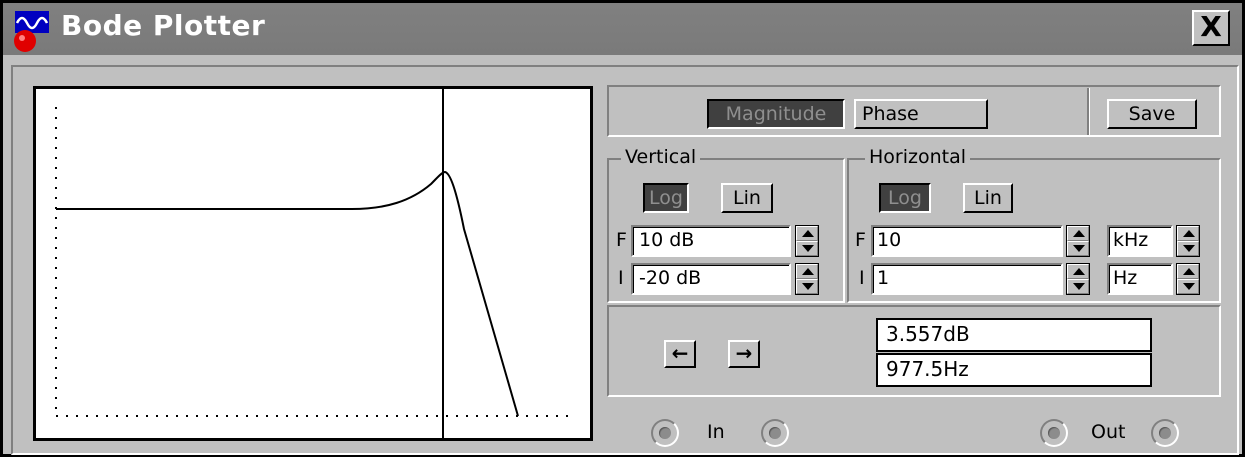 The width and height of the screenshot is (1245, 457). I want to click on horizontal-initial-input: 1, so click(967, 279).